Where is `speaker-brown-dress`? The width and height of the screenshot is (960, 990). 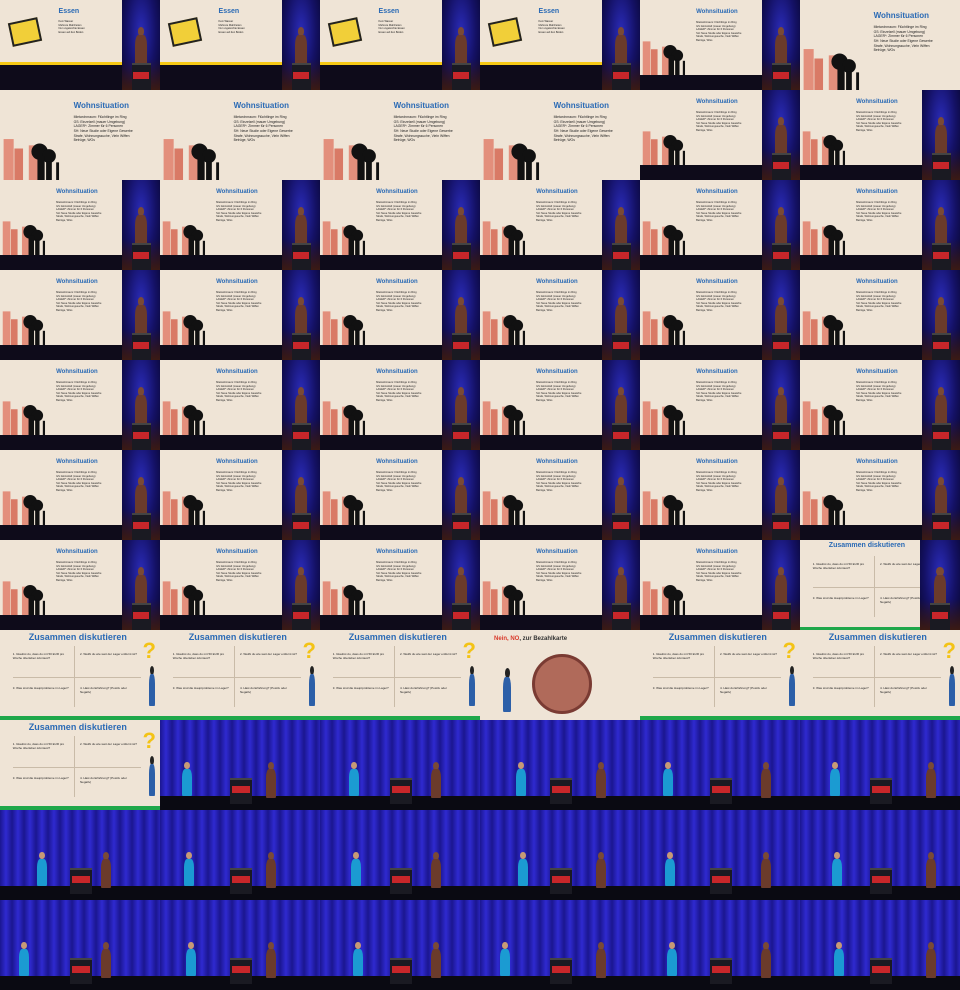
speaker-brown-dress is located at coordinates (106, 870).